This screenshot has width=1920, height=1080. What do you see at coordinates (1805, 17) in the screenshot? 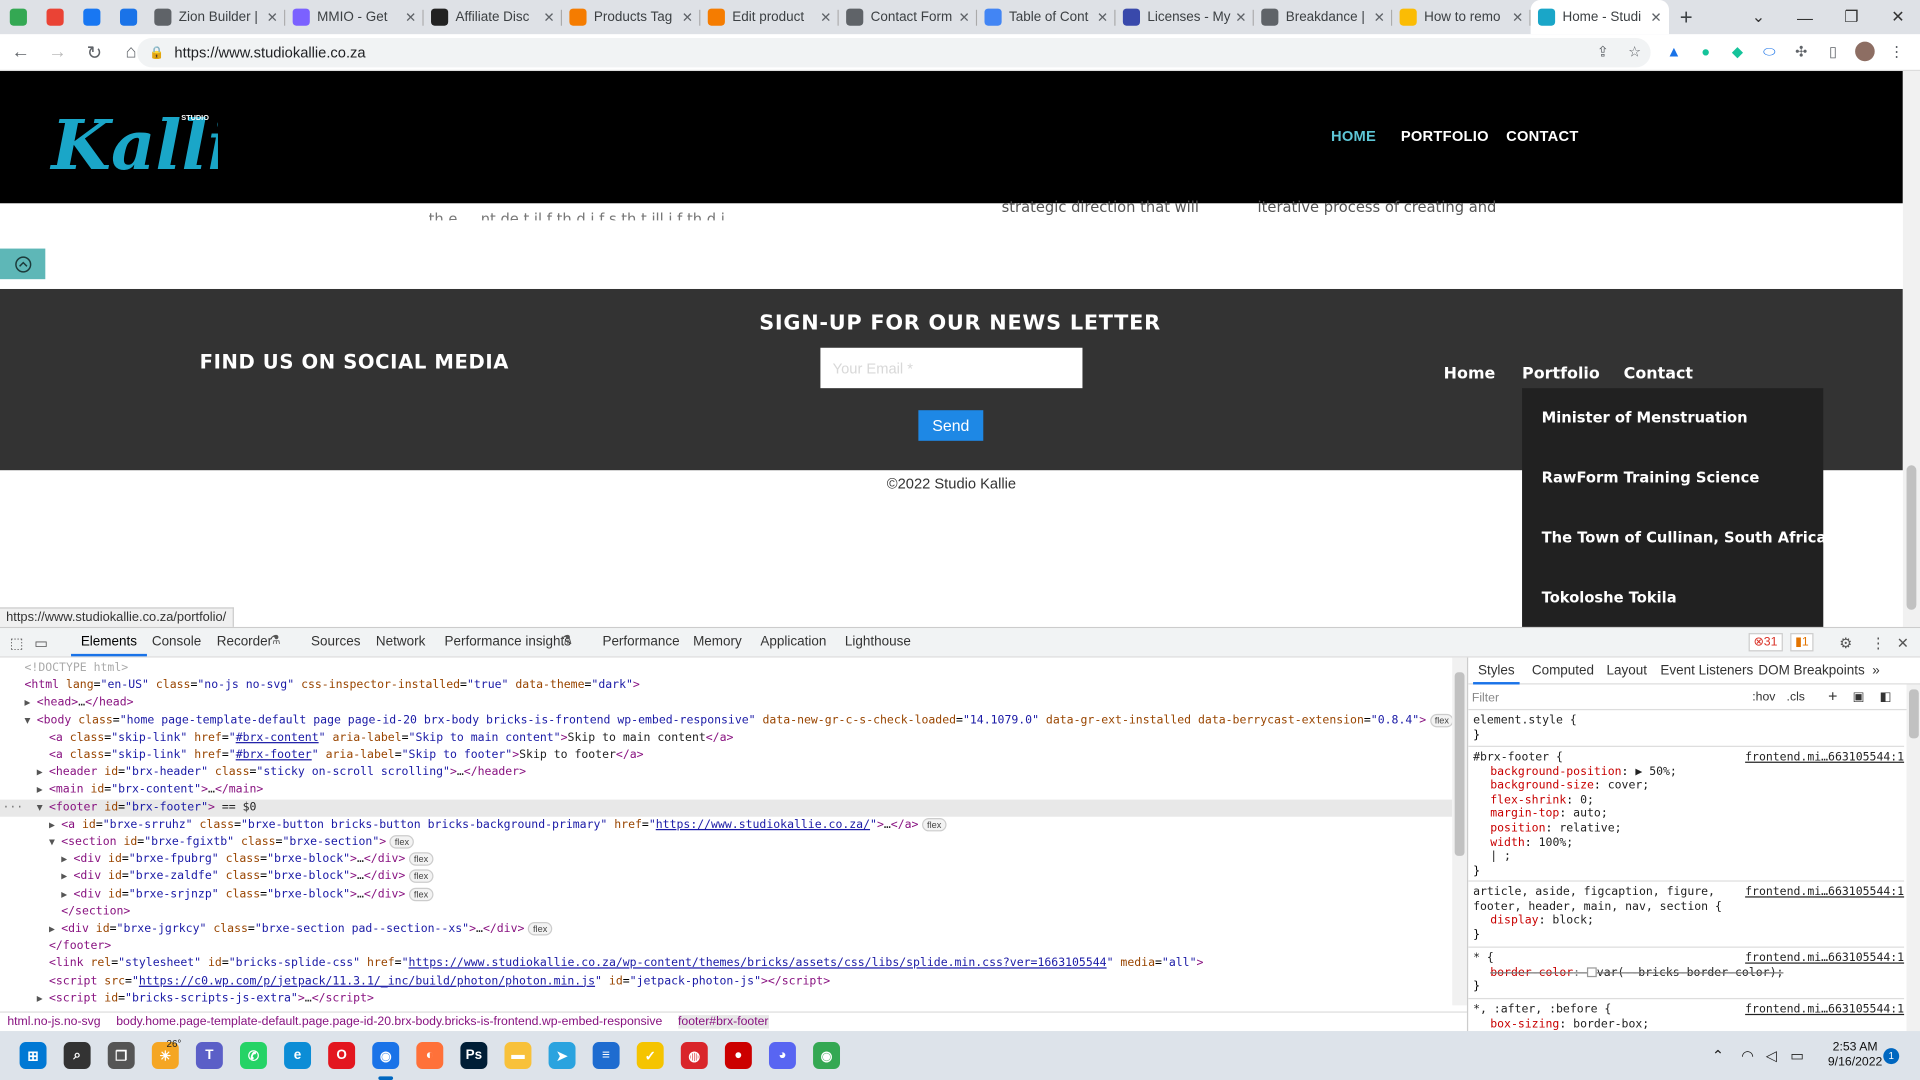
I see `minimize-icon: —` at bounding box center [1805, 17].